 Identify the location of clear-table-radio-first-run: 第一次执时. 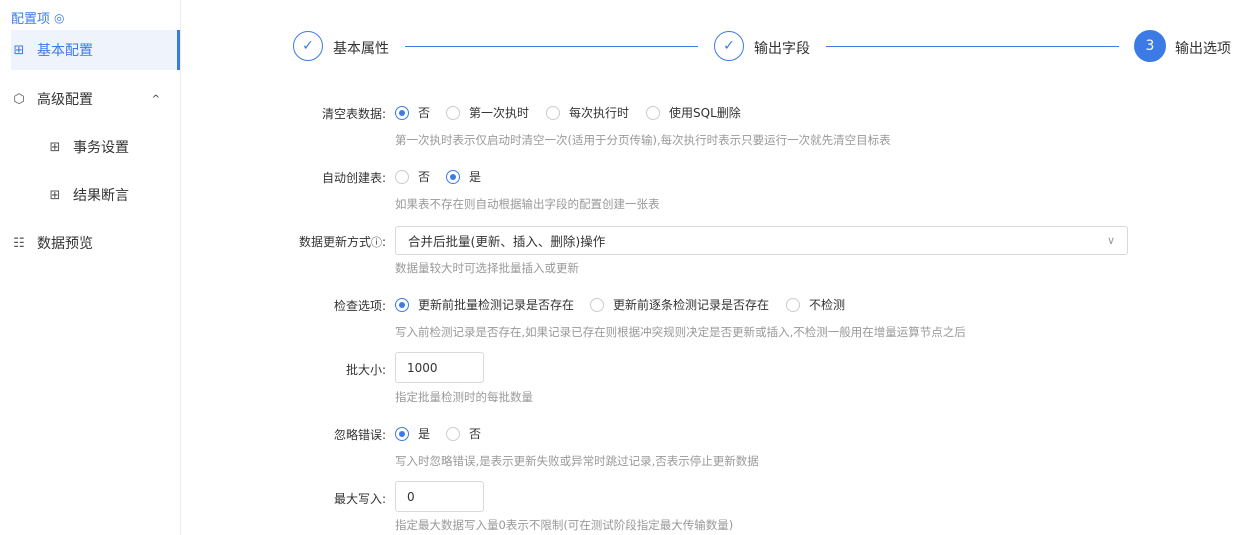
(487, 112).